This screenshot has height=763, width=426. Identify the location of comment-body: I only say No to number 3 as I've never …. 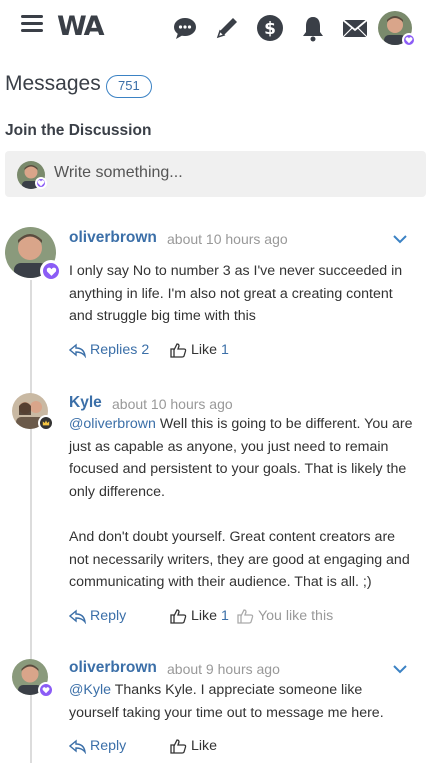
(241, 294).